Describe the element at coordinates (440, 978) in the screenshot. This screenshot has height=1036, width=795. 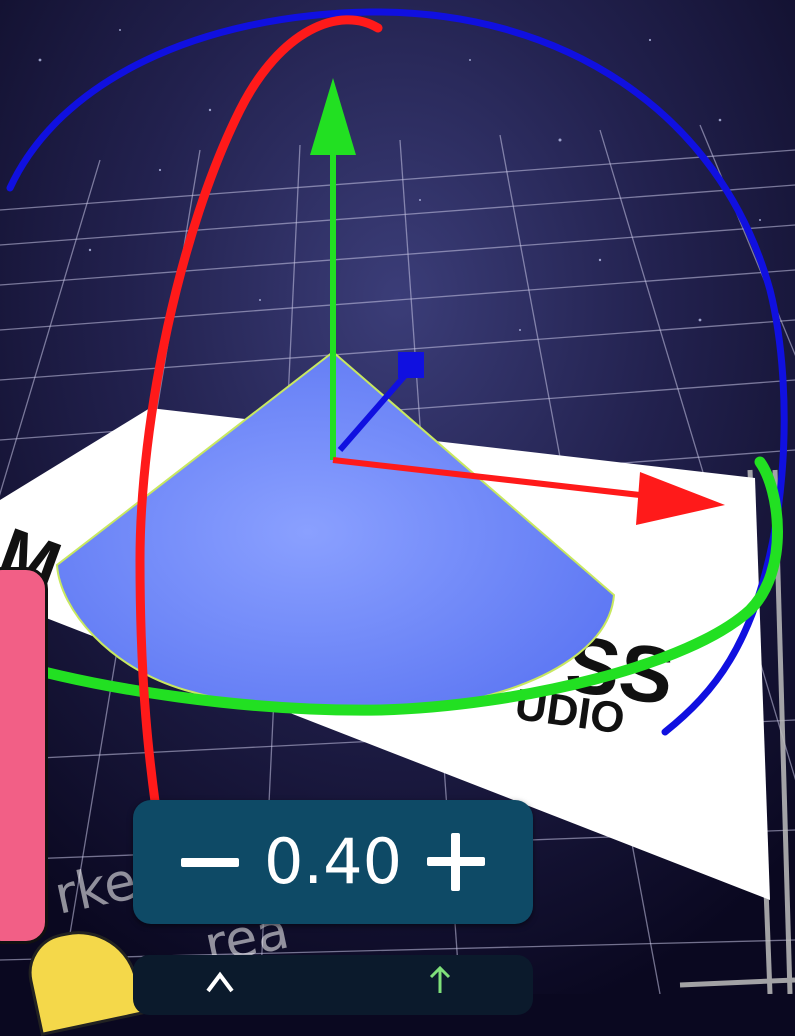
I see `arrow-up-icon` at that location.